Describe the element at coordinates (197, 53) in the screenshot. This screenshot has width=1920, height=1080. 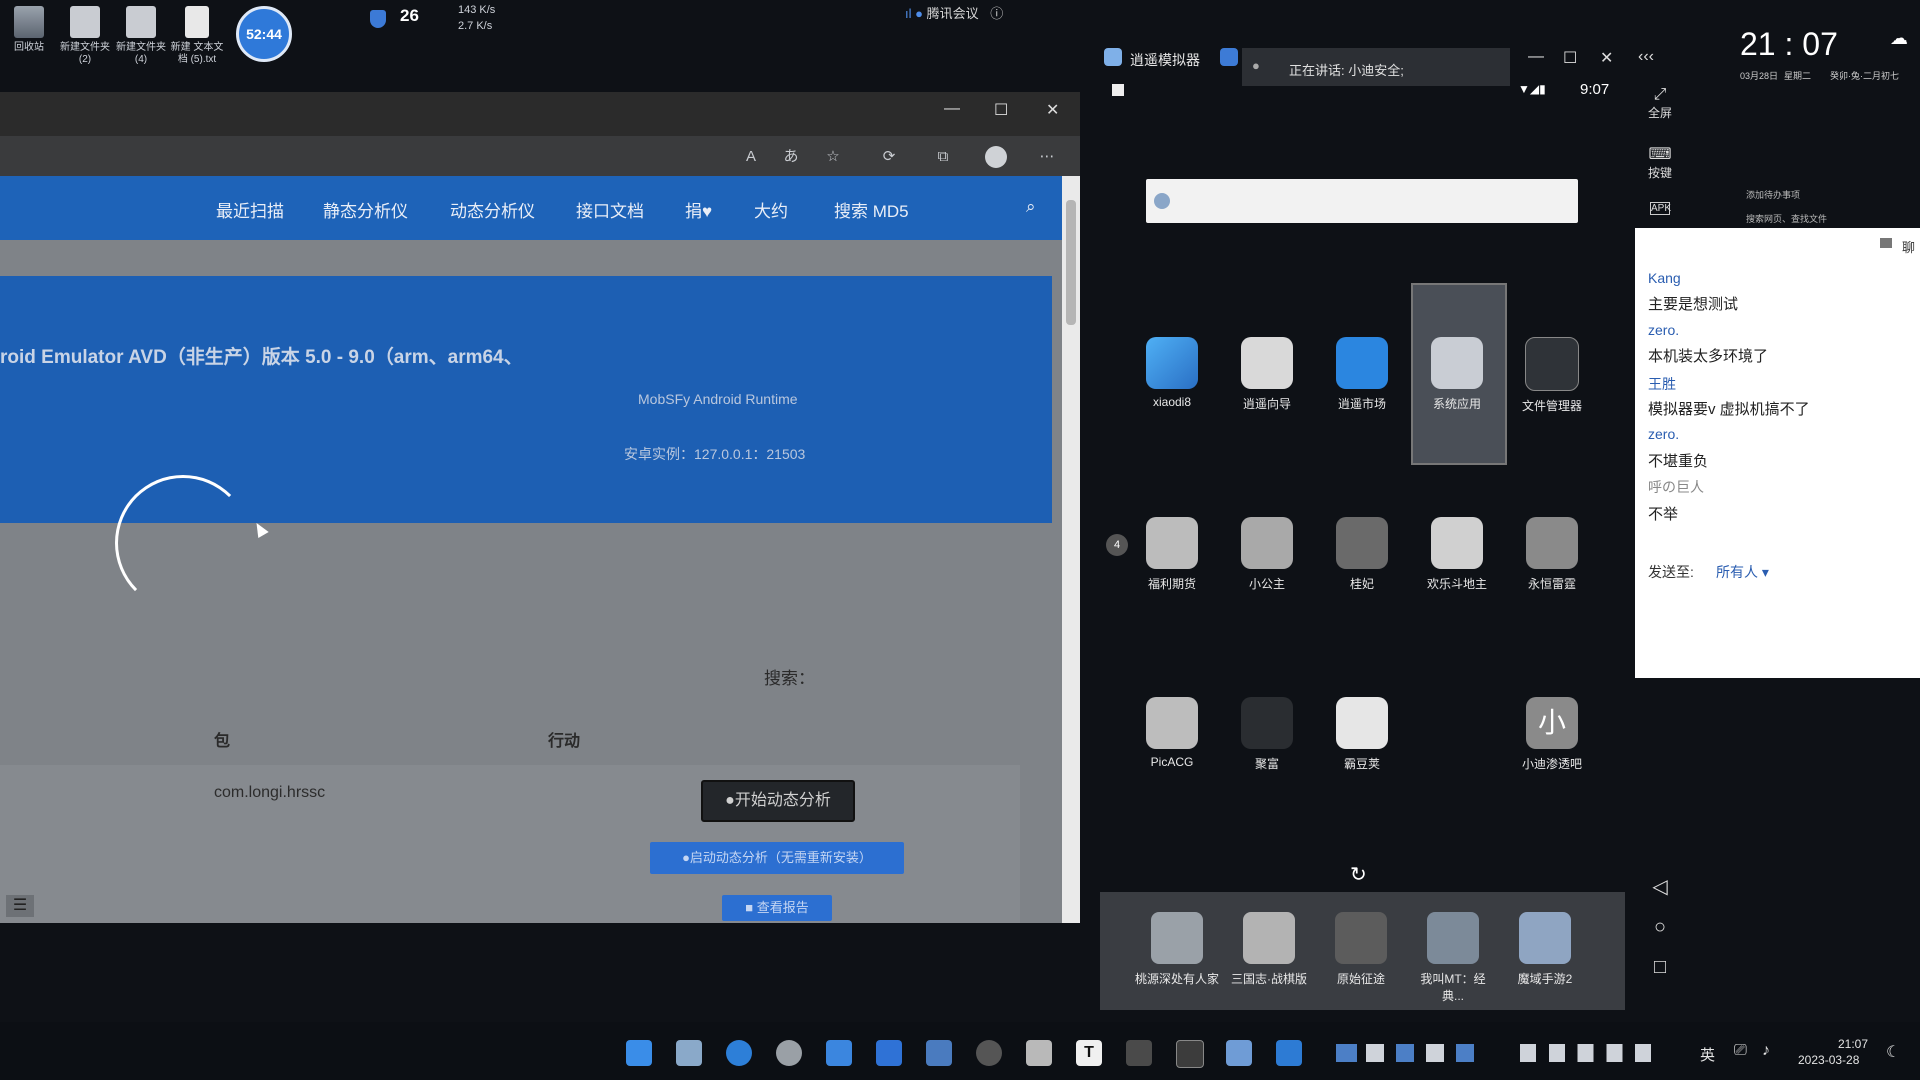
I see `desktop-icon-label: 新建 文本文档 (5).txt` at that location.